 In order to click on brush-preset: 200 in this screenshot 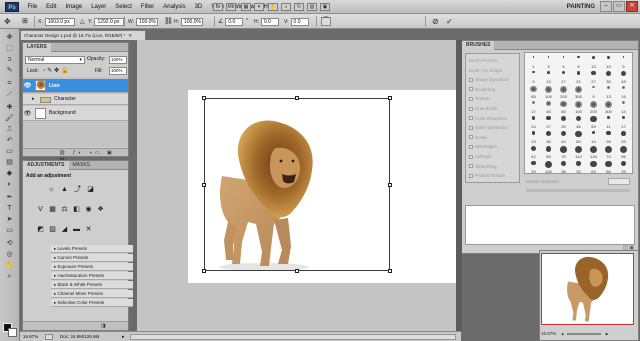, I will do `click(563, 91)`.